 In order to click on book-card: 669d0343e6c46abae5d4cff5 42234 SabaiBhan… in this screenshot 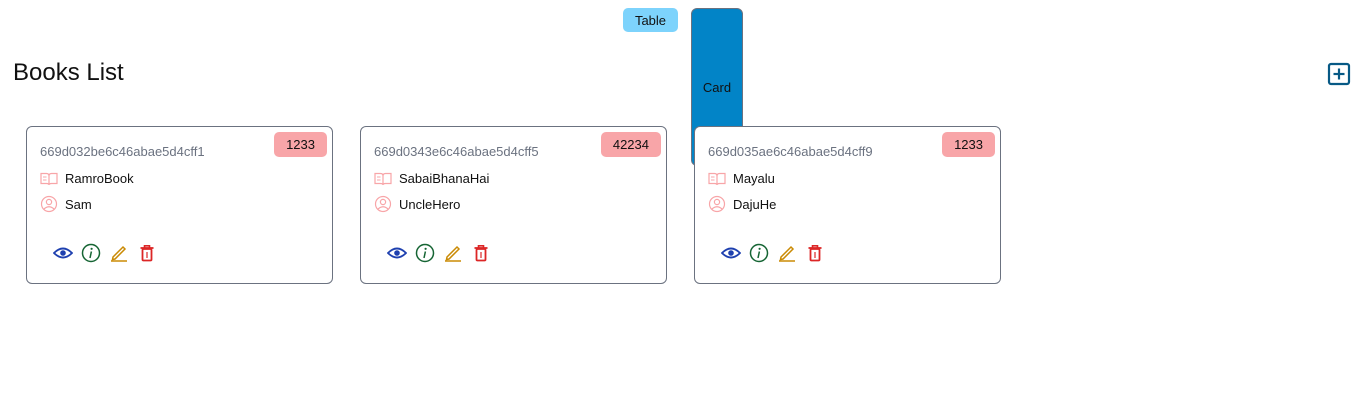, I will do `click(513, 205)`.